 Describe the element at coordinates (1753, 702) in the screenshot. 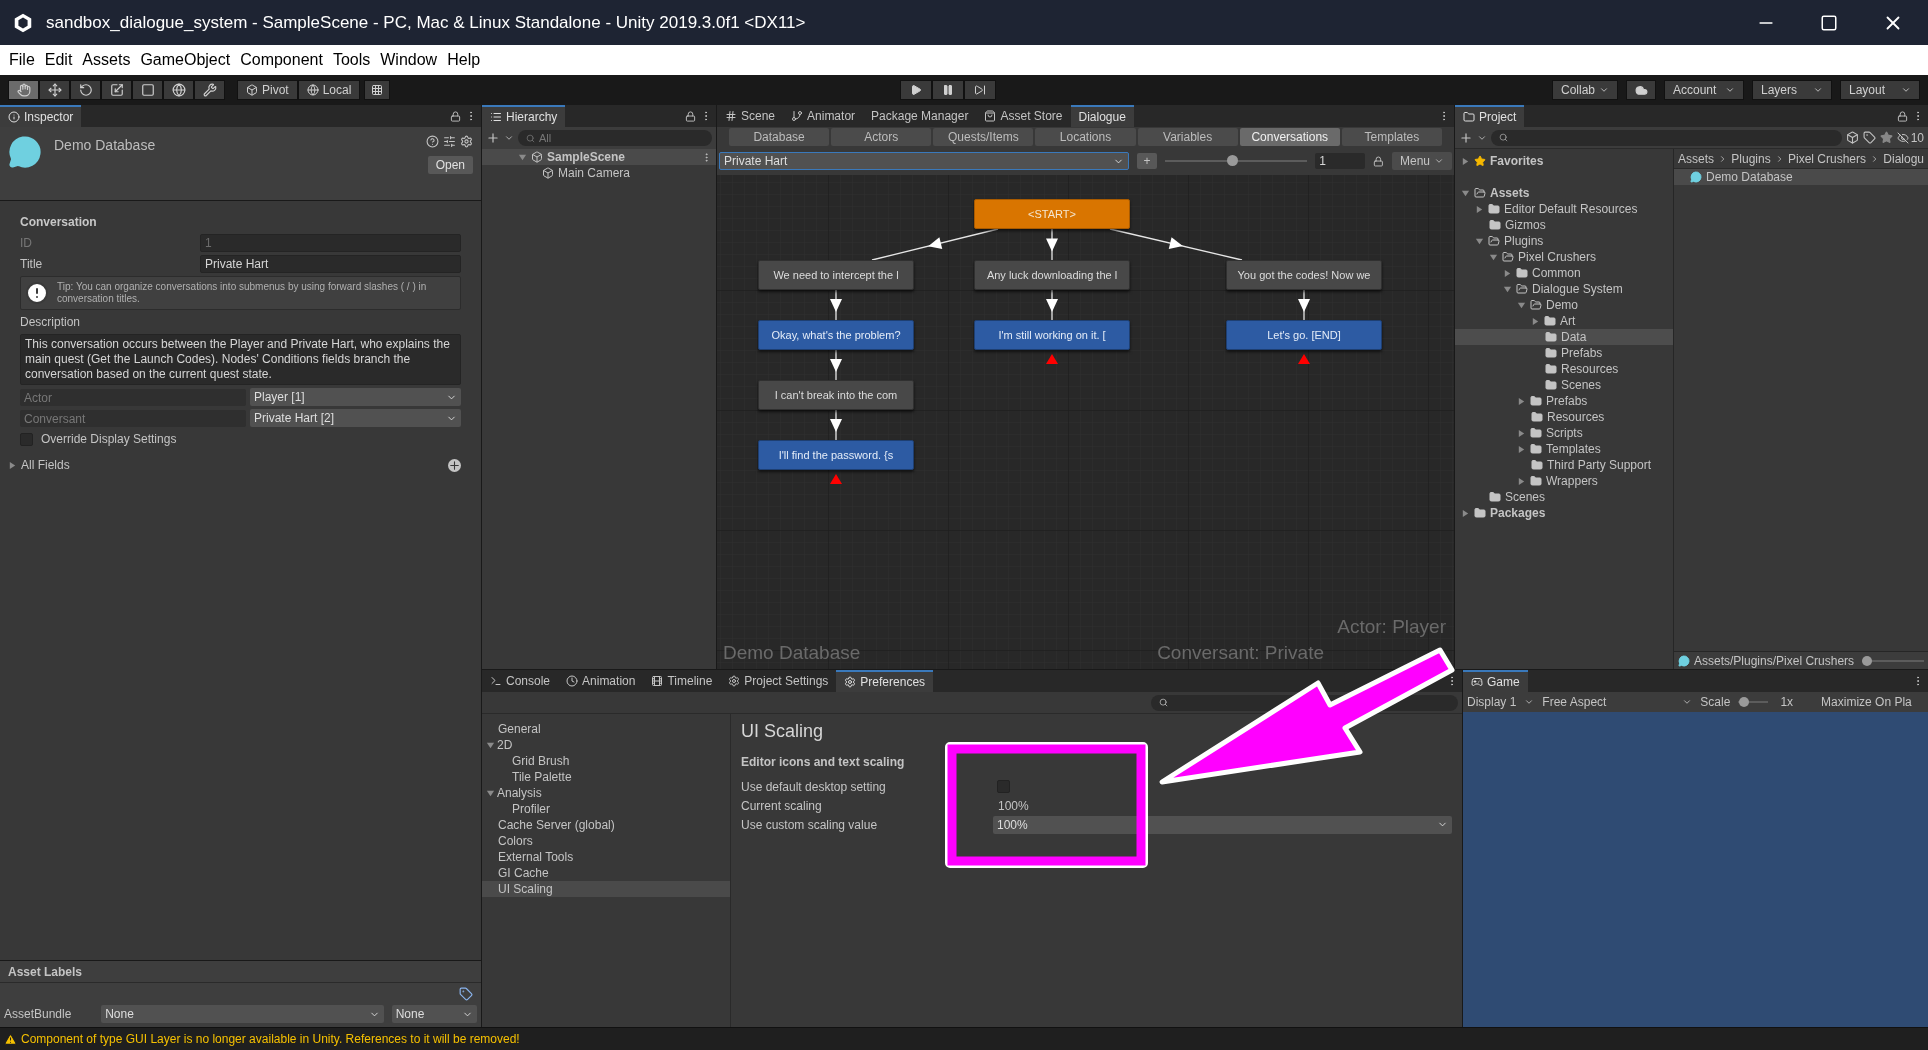

I see `scale-slider` at that location.